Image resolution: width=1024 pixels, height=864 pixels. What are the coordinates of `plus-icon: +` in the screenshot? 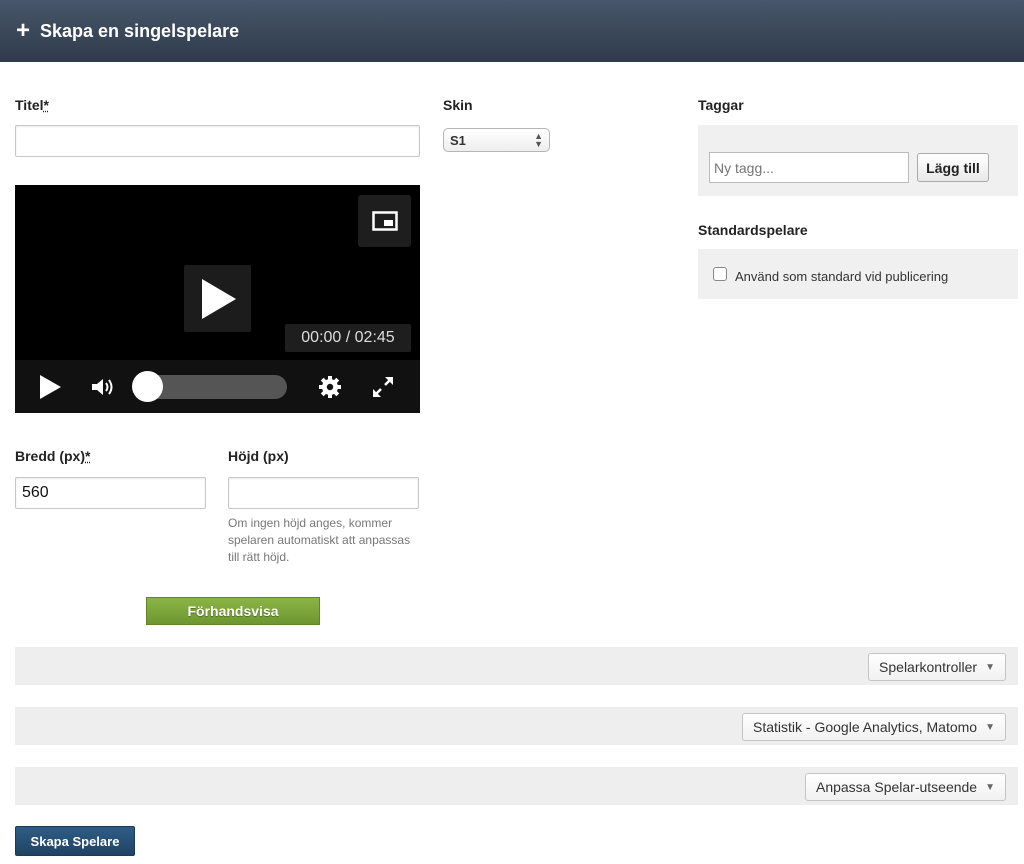 It's located at (23, 30).